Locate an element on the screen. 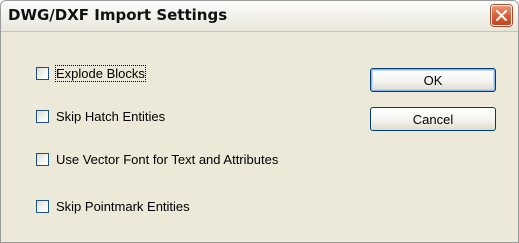 The height and width of the screenshot is (243, 519). ok-button: OK is located at coordinates (433, 80).